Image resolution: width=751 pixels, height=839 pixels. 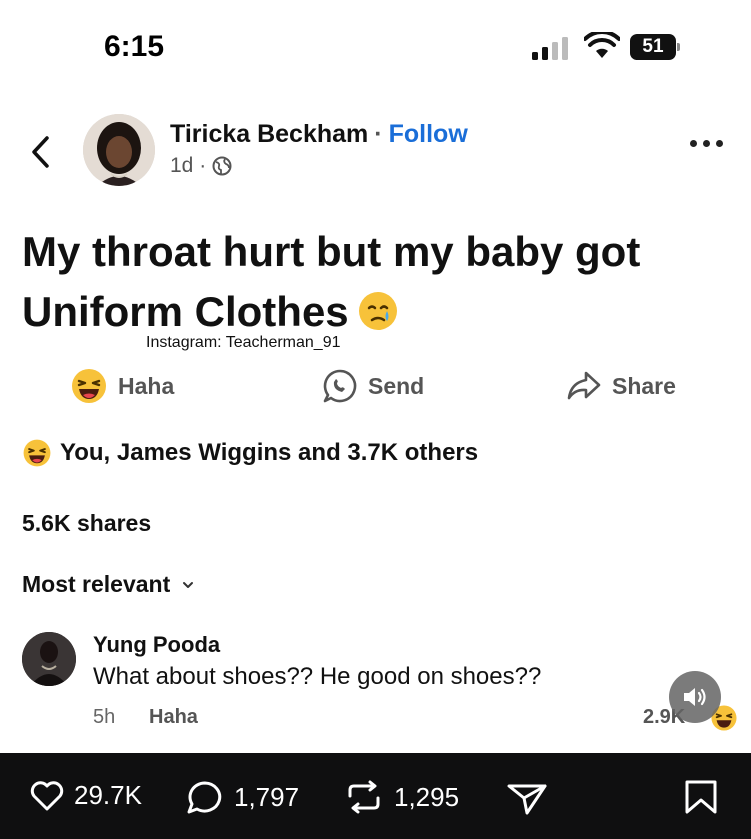 I want to click on wifi-icon, so click(x=602, y=45).